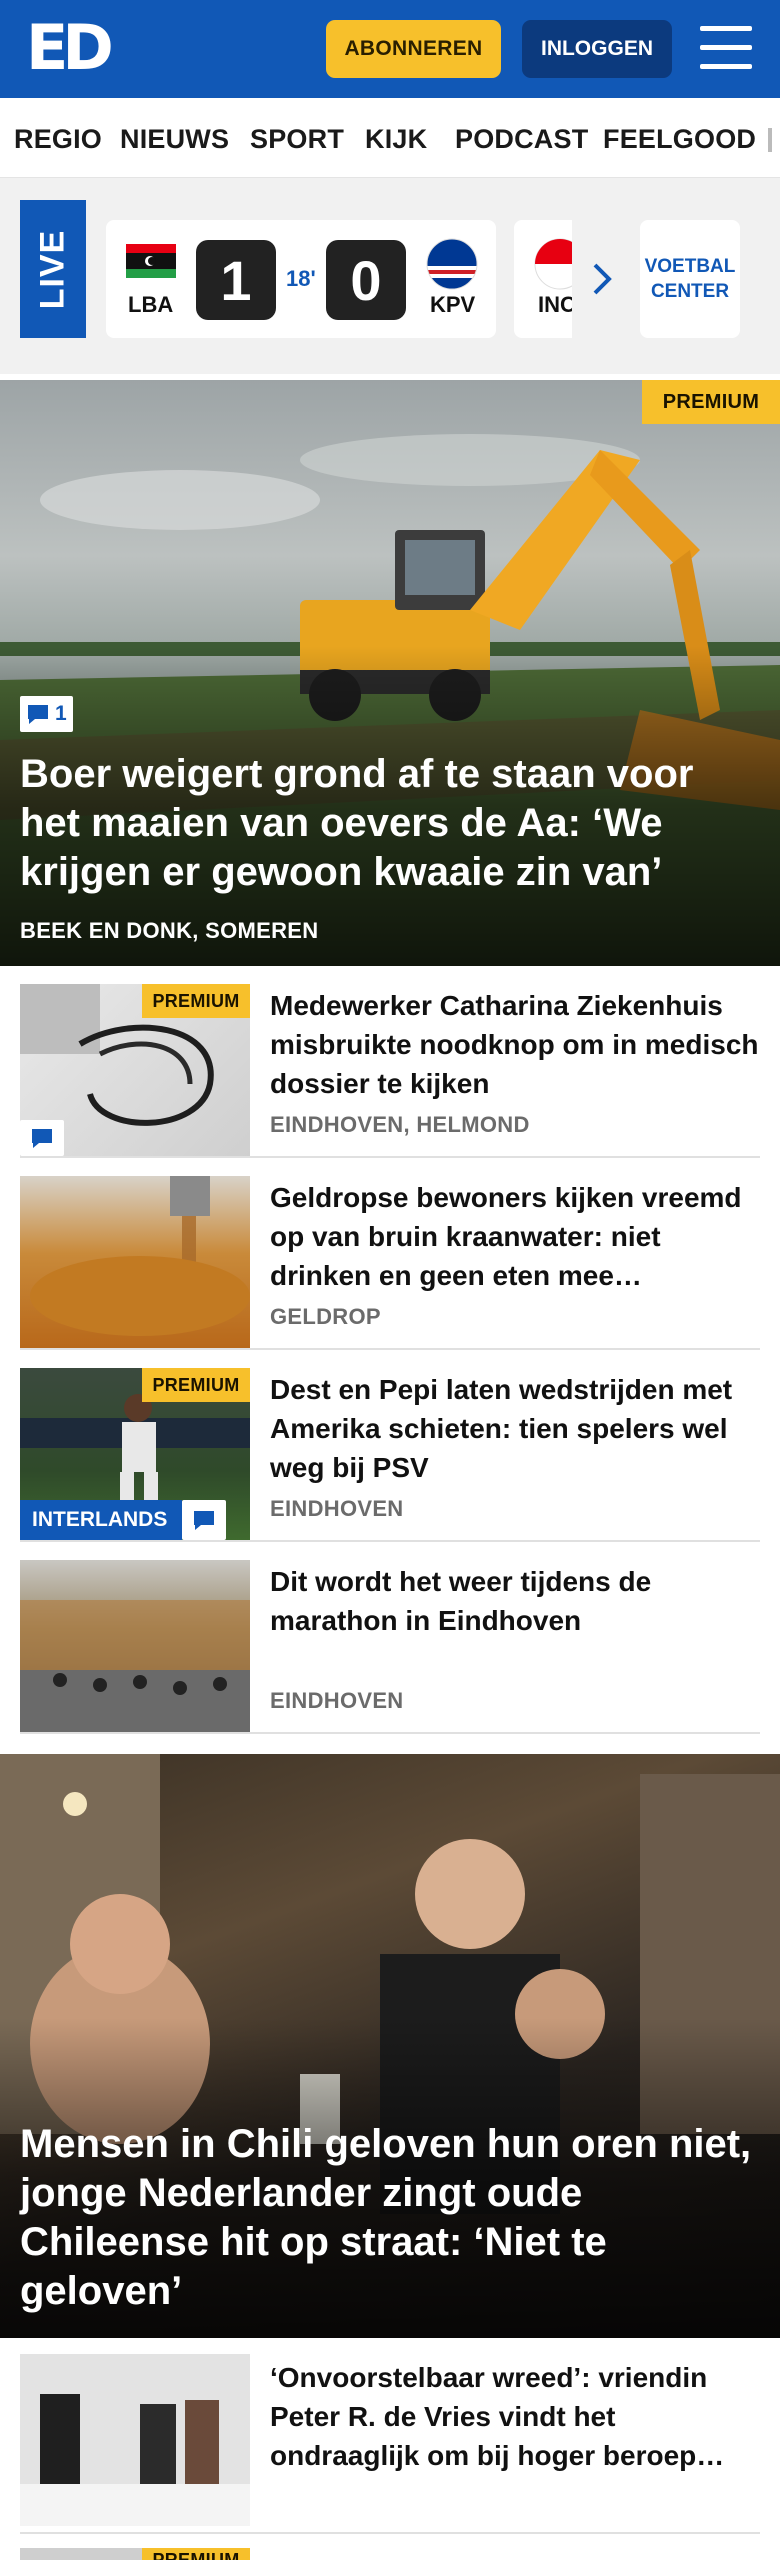 The height and width of the screenshot is (2560, 780). What do you see at coordinates (135, 1454) in the screenshot?
I see `article-thumbnail: PREMIUM INTERLANDS` at bounding box center [135, 1454].